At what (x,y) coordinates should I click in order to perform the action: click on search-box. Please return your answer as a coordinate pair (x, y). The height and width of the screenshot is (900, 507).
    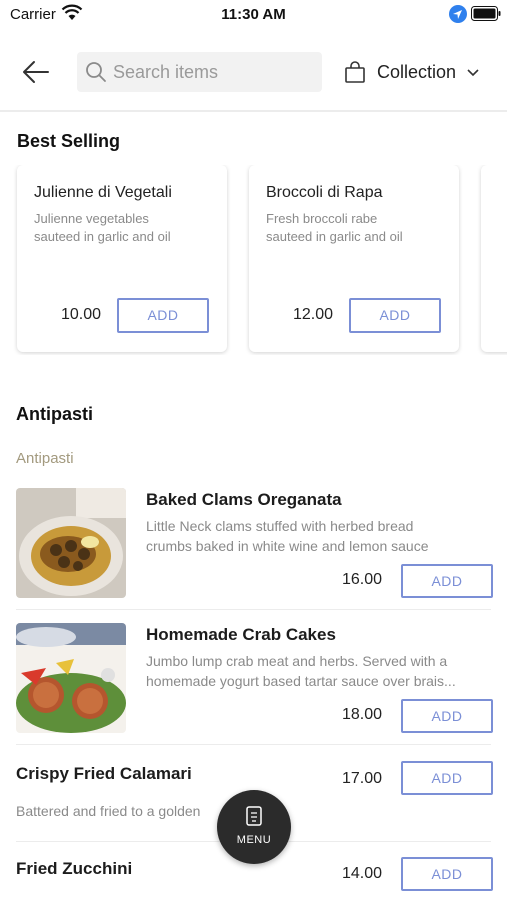
    Looking at the image, I should click on (199, 72).